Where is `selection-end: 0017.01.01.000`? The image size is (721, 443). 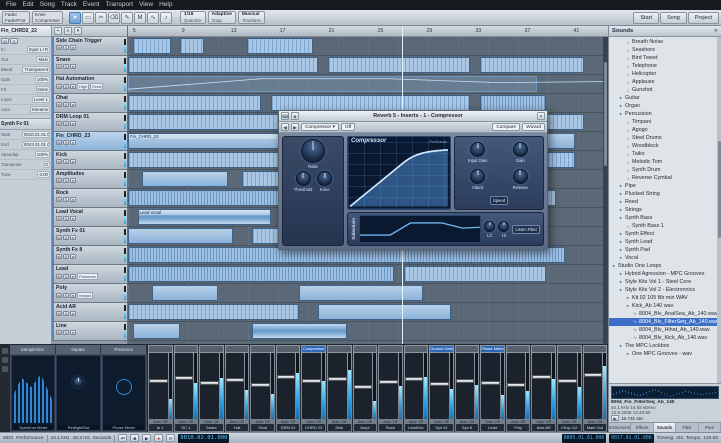 selection-end: 0017.01.01.000 is located at coordinates (631, 438).